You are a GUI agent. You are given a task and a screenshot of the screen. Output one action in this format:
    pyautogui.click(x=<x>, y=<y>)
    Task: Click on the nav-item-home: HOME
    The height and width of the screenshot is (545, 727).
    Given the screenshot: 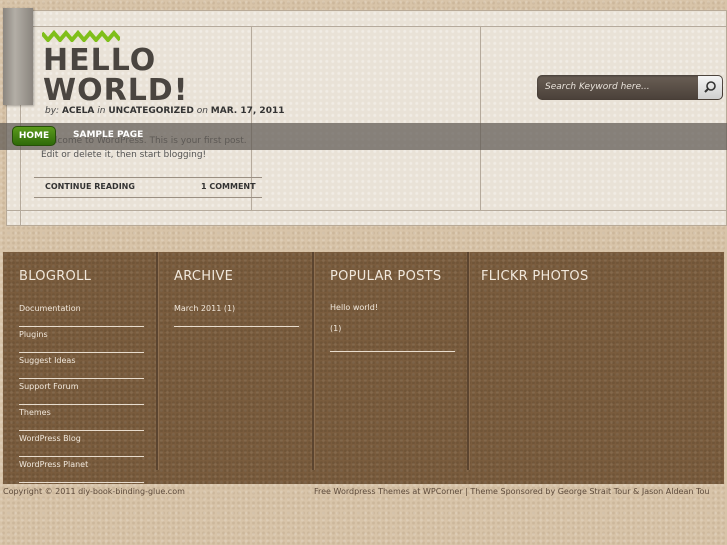 What is the action you would take?
    pyautogui.click(x=34, y=136)
    